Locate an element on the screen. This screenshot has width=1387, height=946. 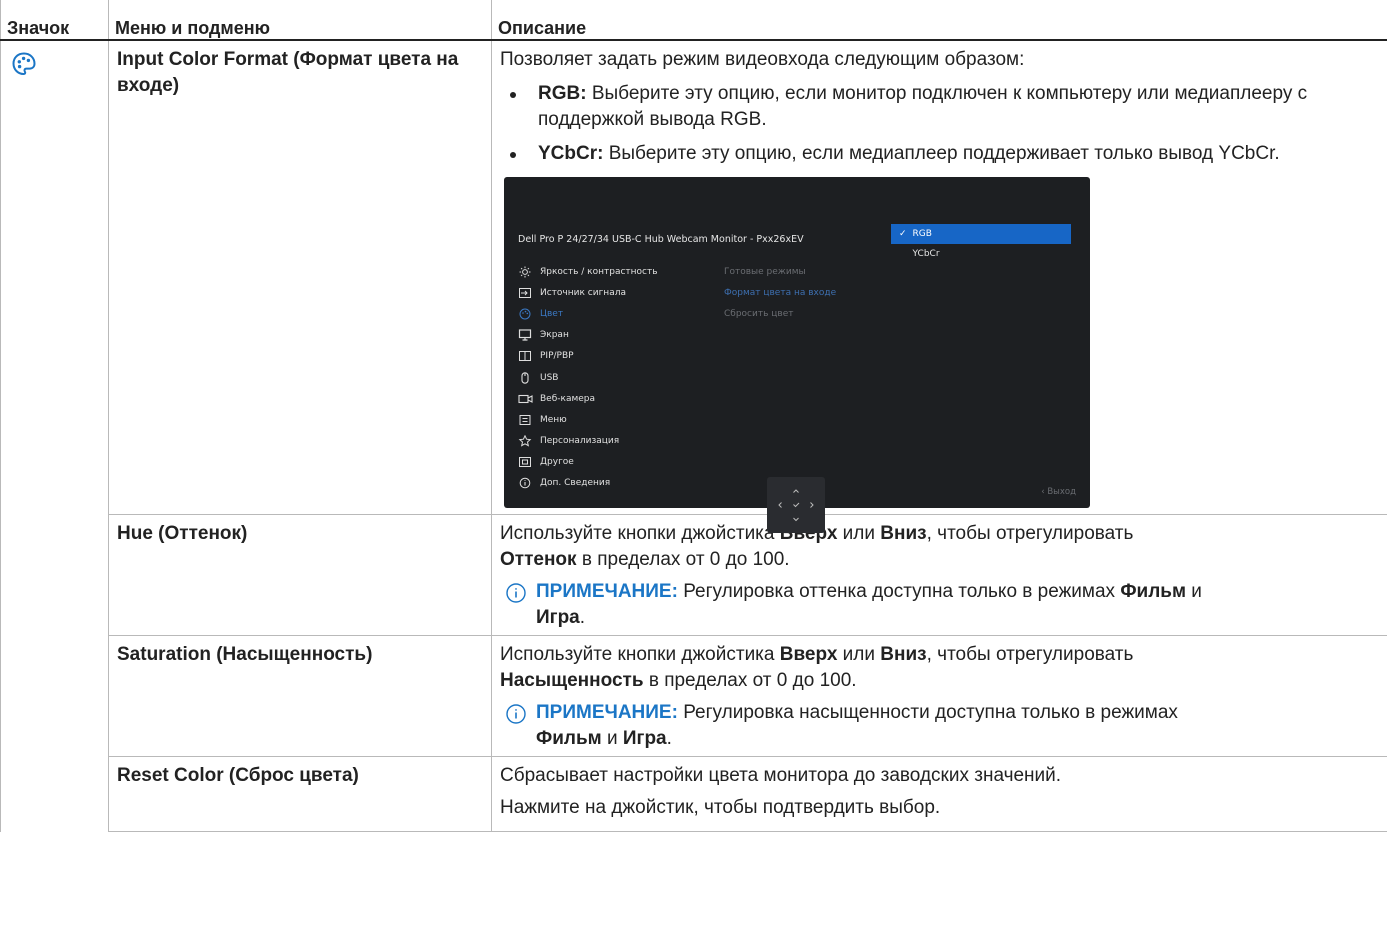
osd-options: ✓RGB ✓YCbCr is located at coordinates (981, 244).